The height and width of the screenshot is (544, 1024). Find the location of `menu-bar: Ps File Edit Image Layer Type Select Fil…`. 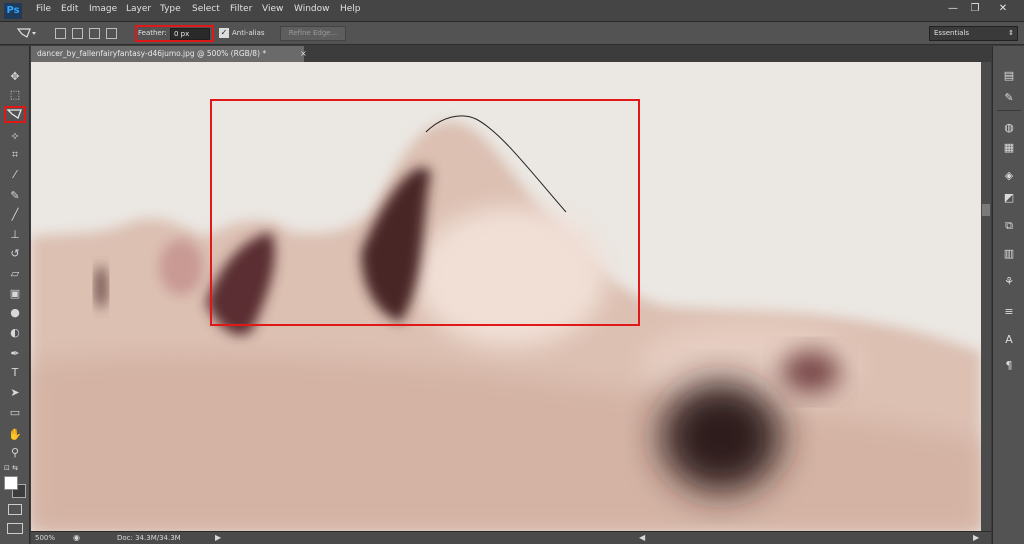

menu-bar: Ps File Edit Image Layer Type Select Fil… is located at coordinates (512, 11).